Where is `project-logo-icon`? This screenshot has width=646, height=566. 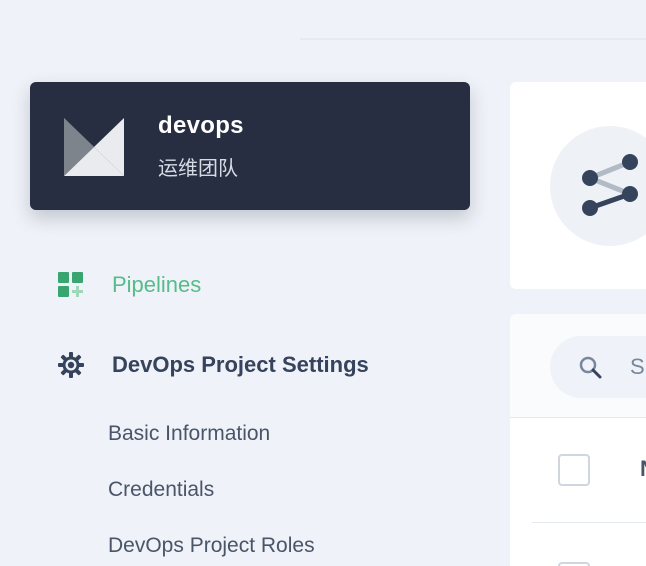
project-logo-icon is located at coordinates (94, 147).